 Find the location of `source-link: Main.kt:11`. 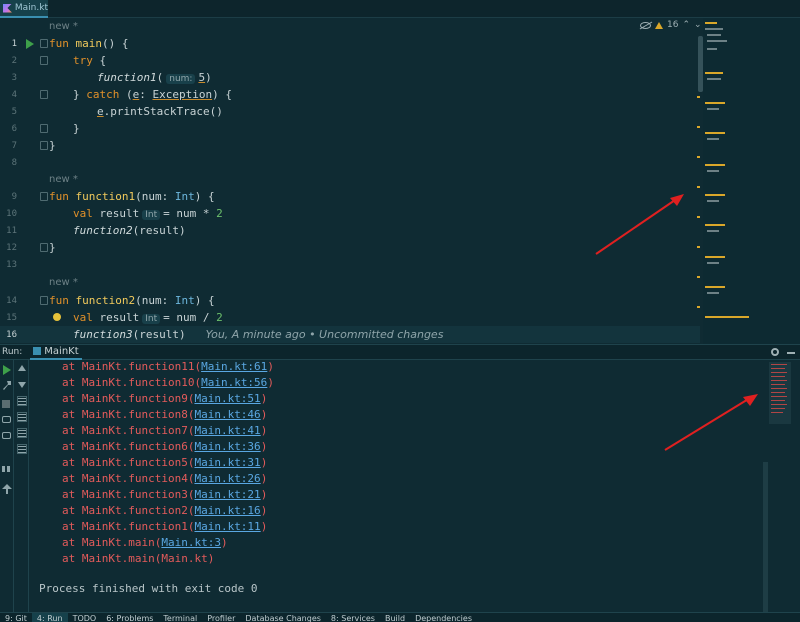

source-link: Main.kt:11 is located at coordinates (227, 526).